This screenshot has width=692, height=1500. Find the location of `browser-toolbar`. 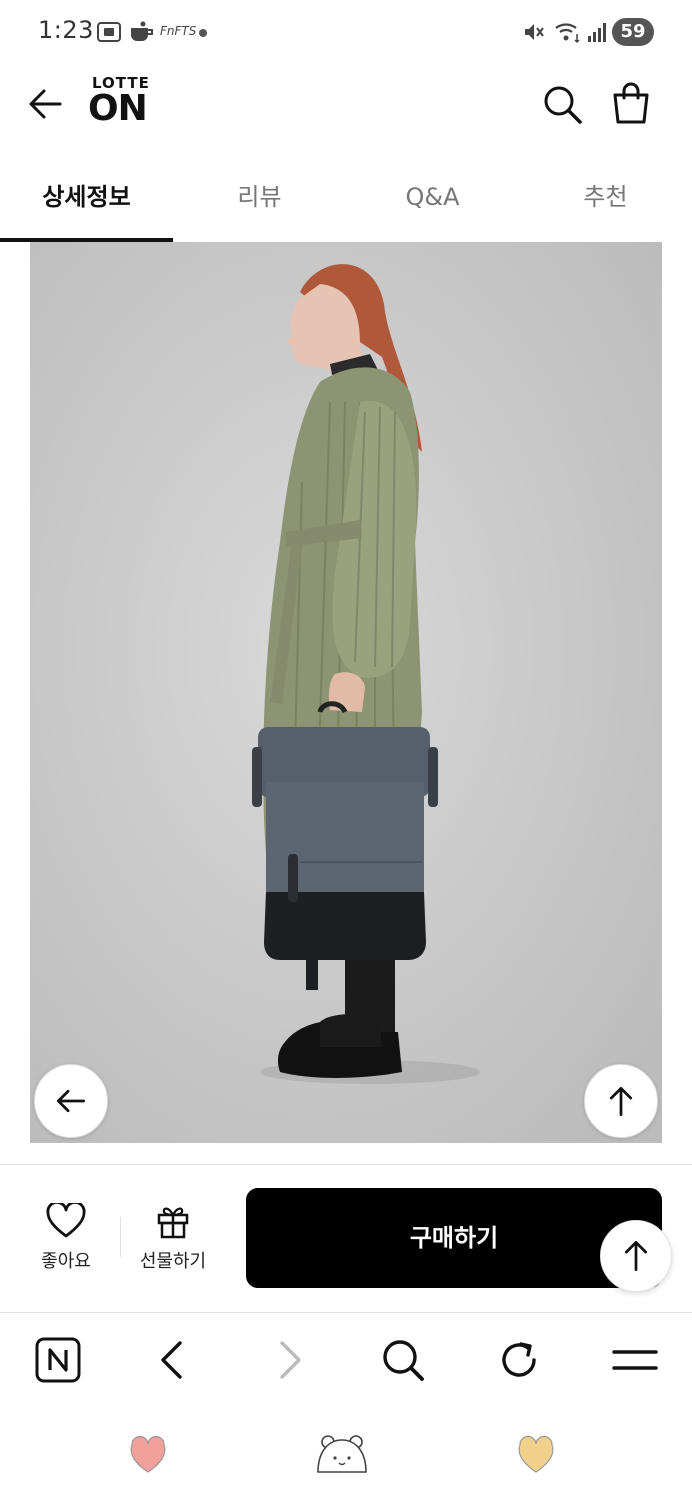

browser-toolbar is located at coordinates (346, 1360).